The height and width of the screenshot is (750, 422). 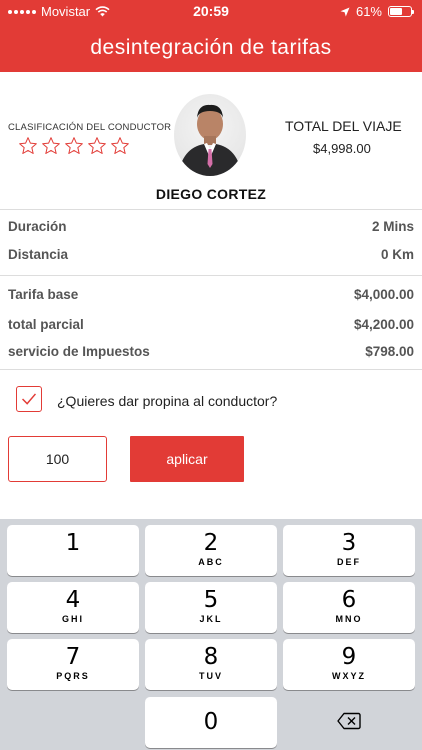 What do you see at coordinates (210, 135) in the screenshot?
I see `driver-avatar` at bounding box center [210, 135].